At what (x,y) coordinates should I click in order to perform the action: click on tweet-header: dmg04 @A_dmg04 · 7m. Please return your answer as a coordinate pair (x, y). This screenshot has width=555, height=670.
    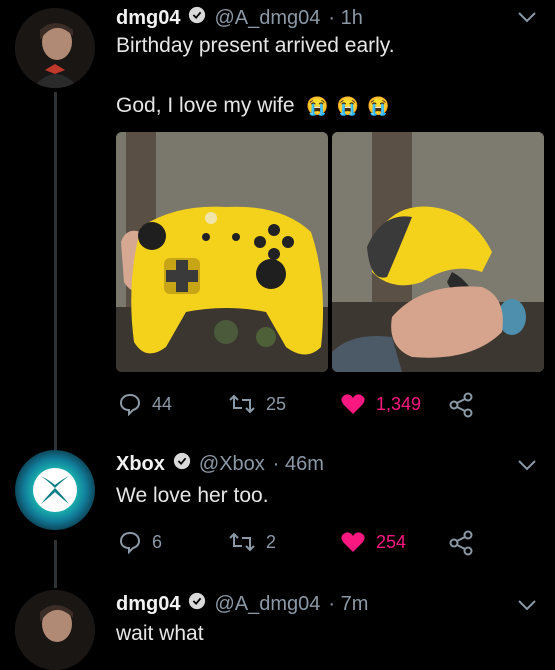
    Looking at the image, I should click on (242, 604).